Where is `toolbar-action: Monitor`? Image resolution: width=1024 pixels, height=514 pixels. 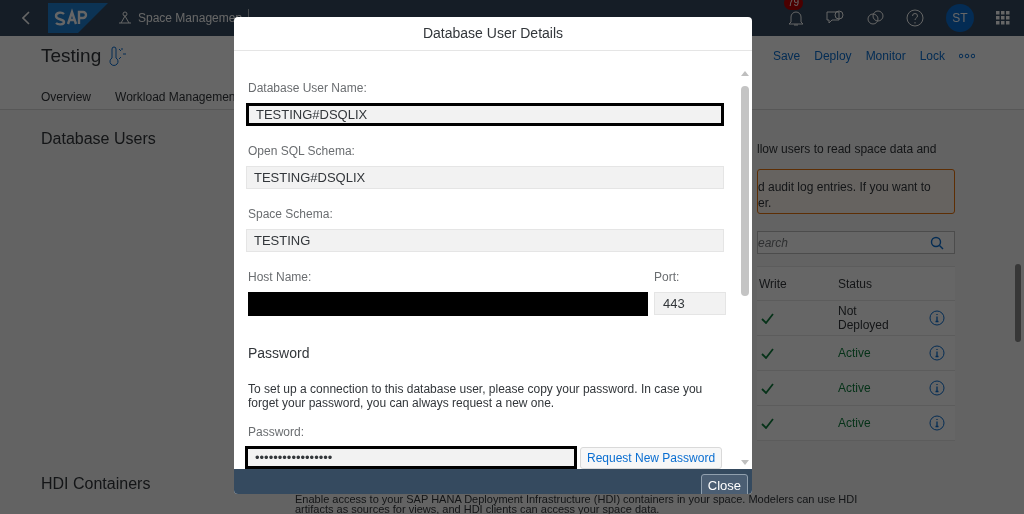
toolbar-action: Monitor is located at coordinates (885, 56).